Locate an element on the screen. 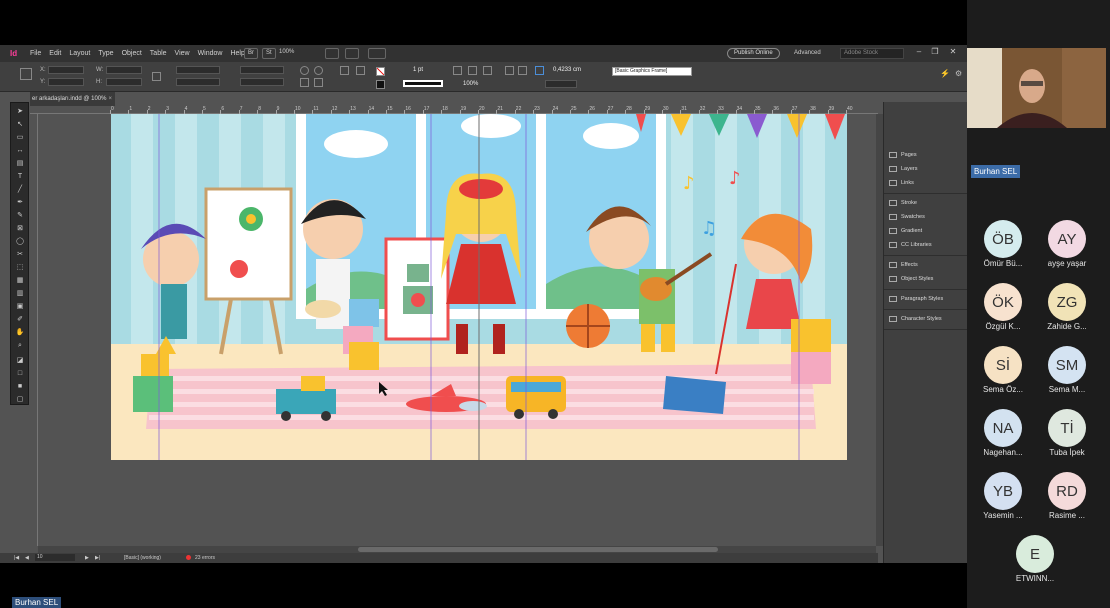 The width and height of the screenshot is (1110, 608). note-tool-icon: ▣ is located at coordinates (20, 307).